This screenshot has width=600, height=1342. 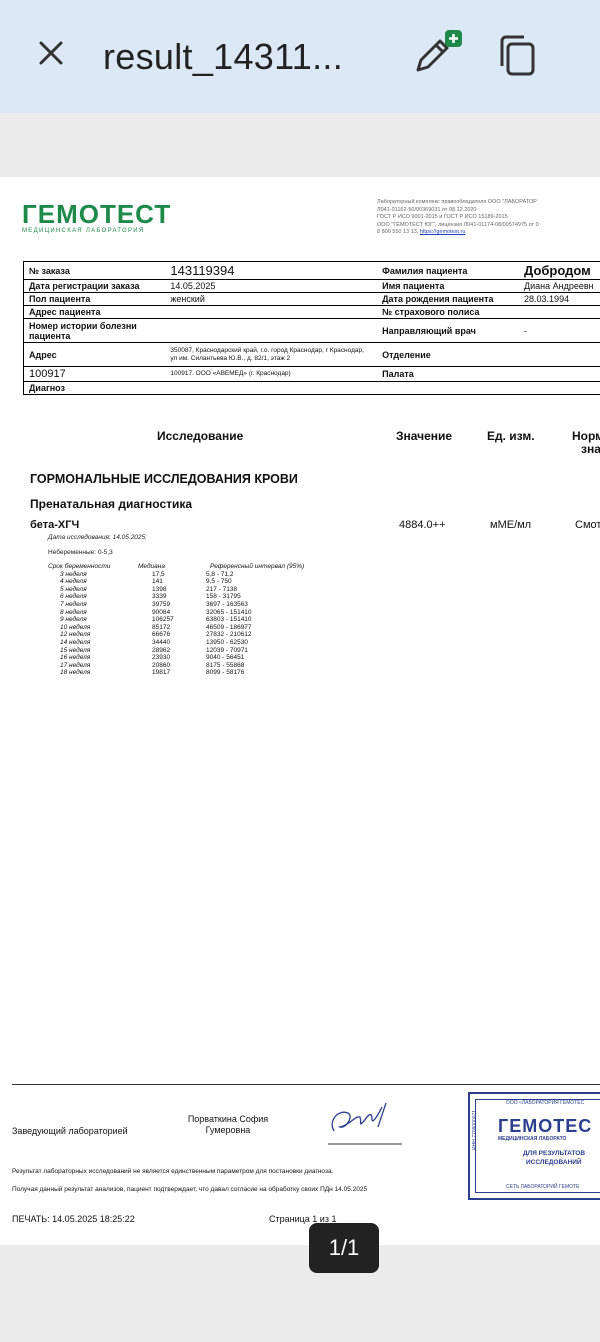 What do you see at coordinates (271, 388) in the screenshot?
I see `diag-value` at bounding box center [271, 388].